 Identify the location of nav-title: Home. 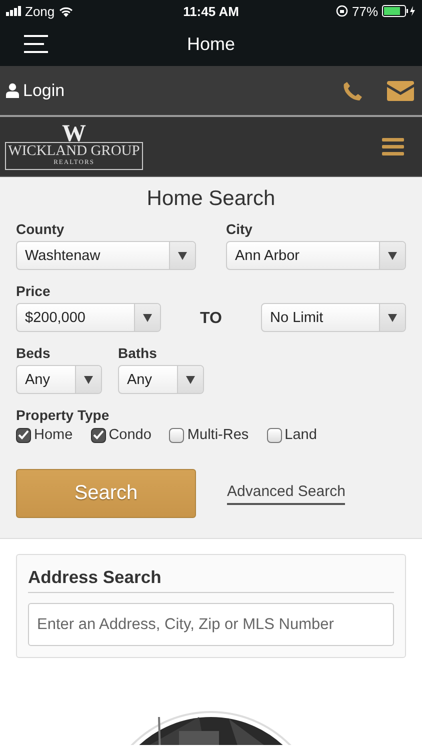
(210, 44).